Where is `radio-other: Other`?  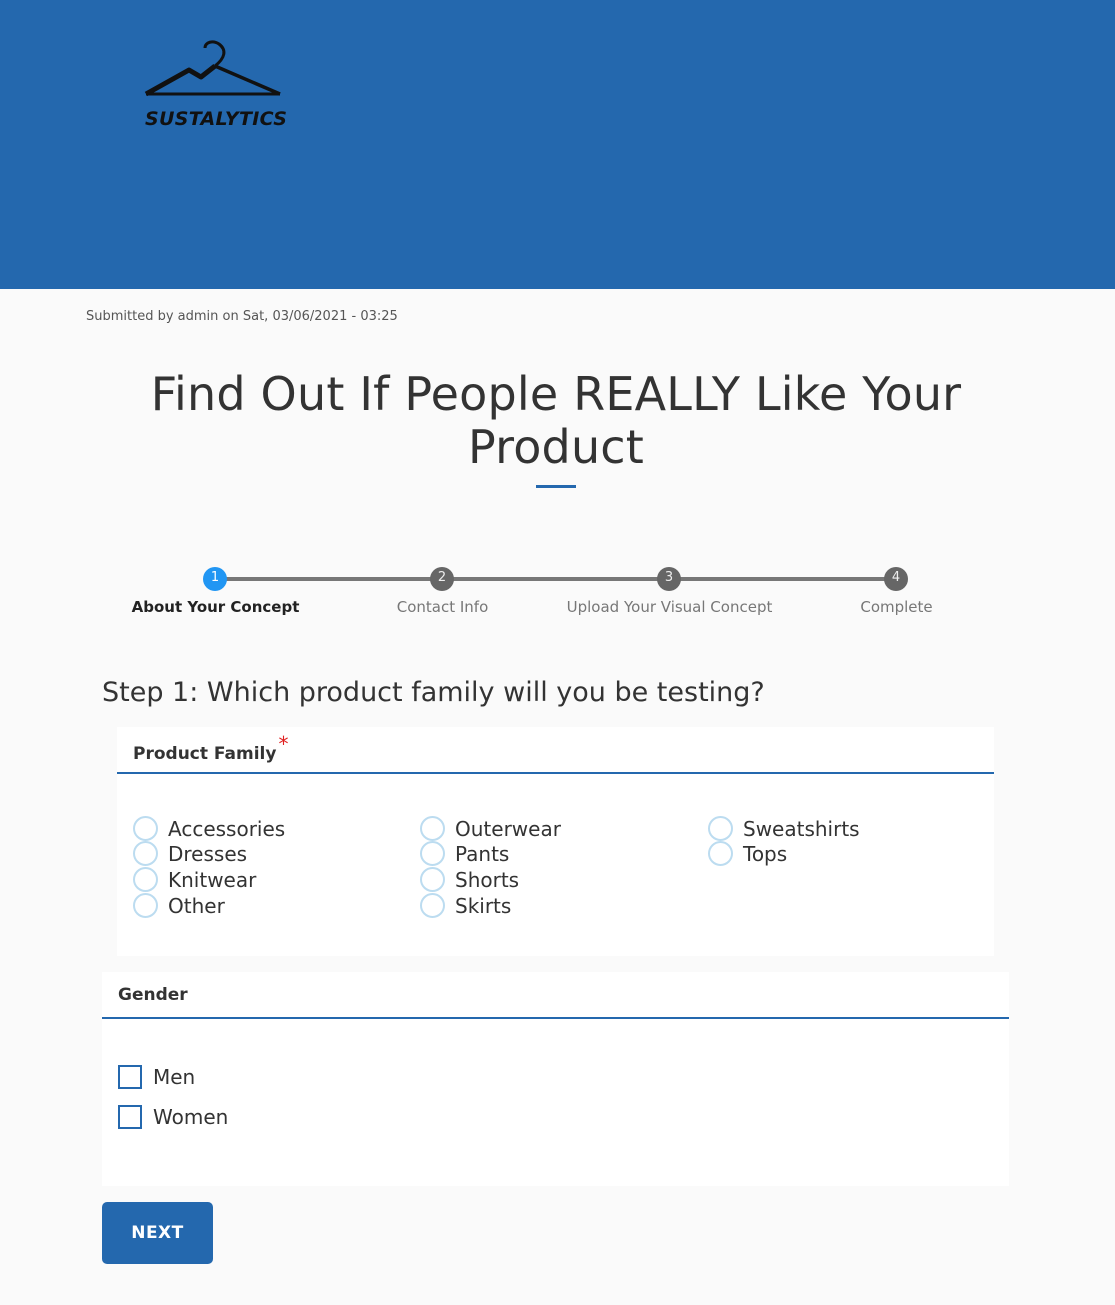
radio-other: Other is located at coordinates (179, 905).